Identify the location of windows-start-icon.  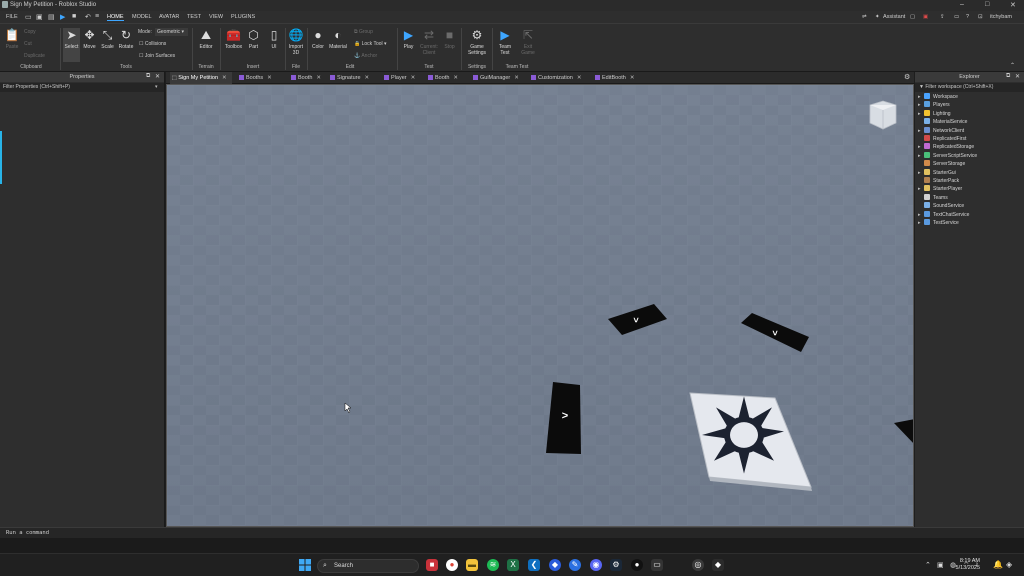
(305, 565).